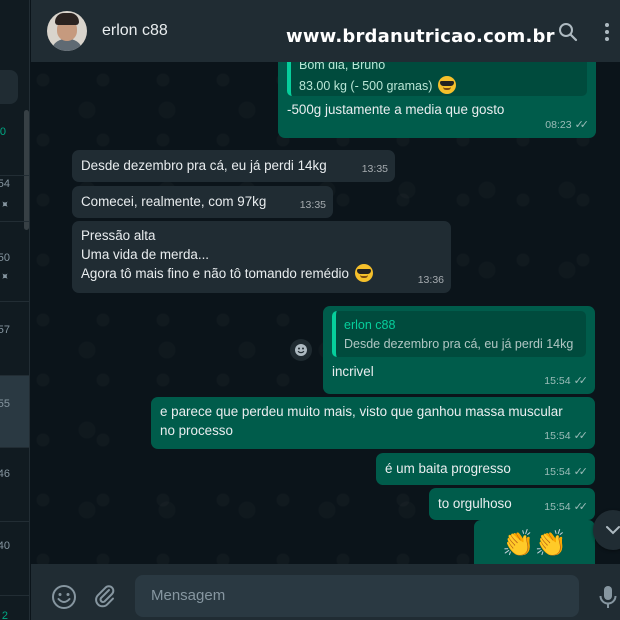 The height and width of the screenshot is (620, 620). Describe the element at coordinates (607, 32) in the screenshot. I see `kebab-menu-icon` at that location.